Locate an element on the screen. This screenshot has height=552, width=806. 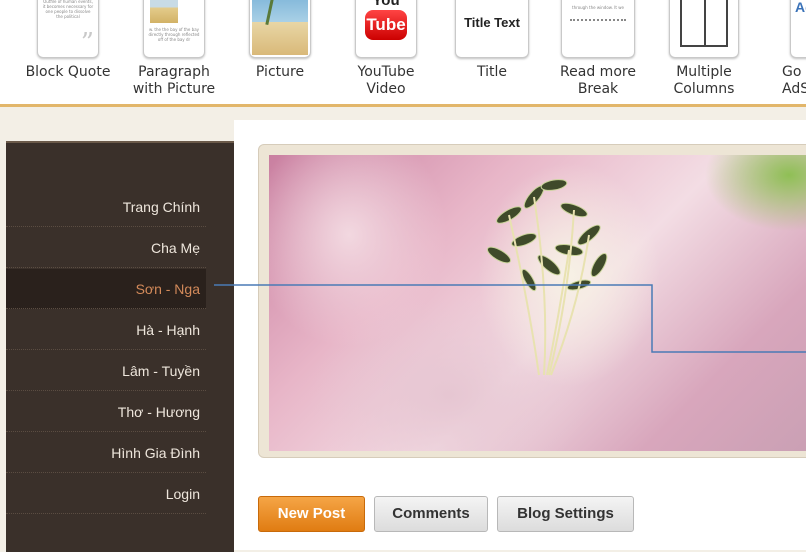
read-more-thumbnail: through the window. It we is located at coordinates (598, 29).